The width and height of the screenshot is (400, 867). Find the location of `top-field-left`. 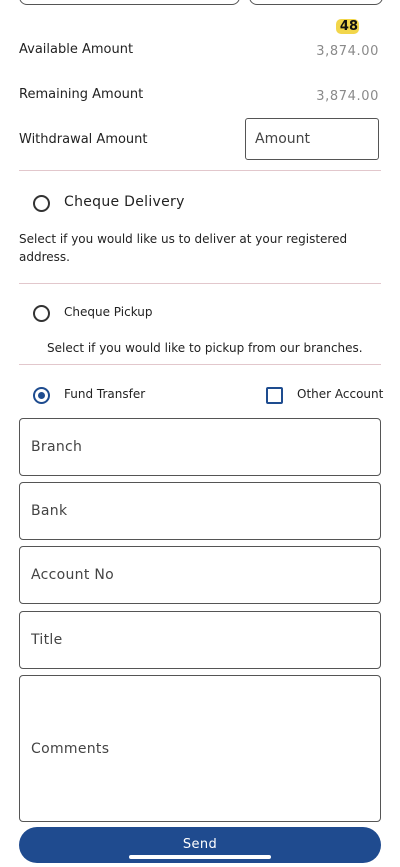

top-field-left is located at coordinates (129, 2).